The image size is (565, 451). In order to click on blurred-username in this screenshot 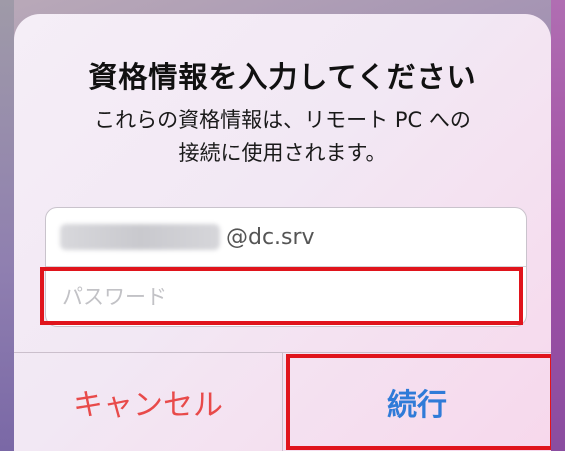, I will do `click(140, 237)`.